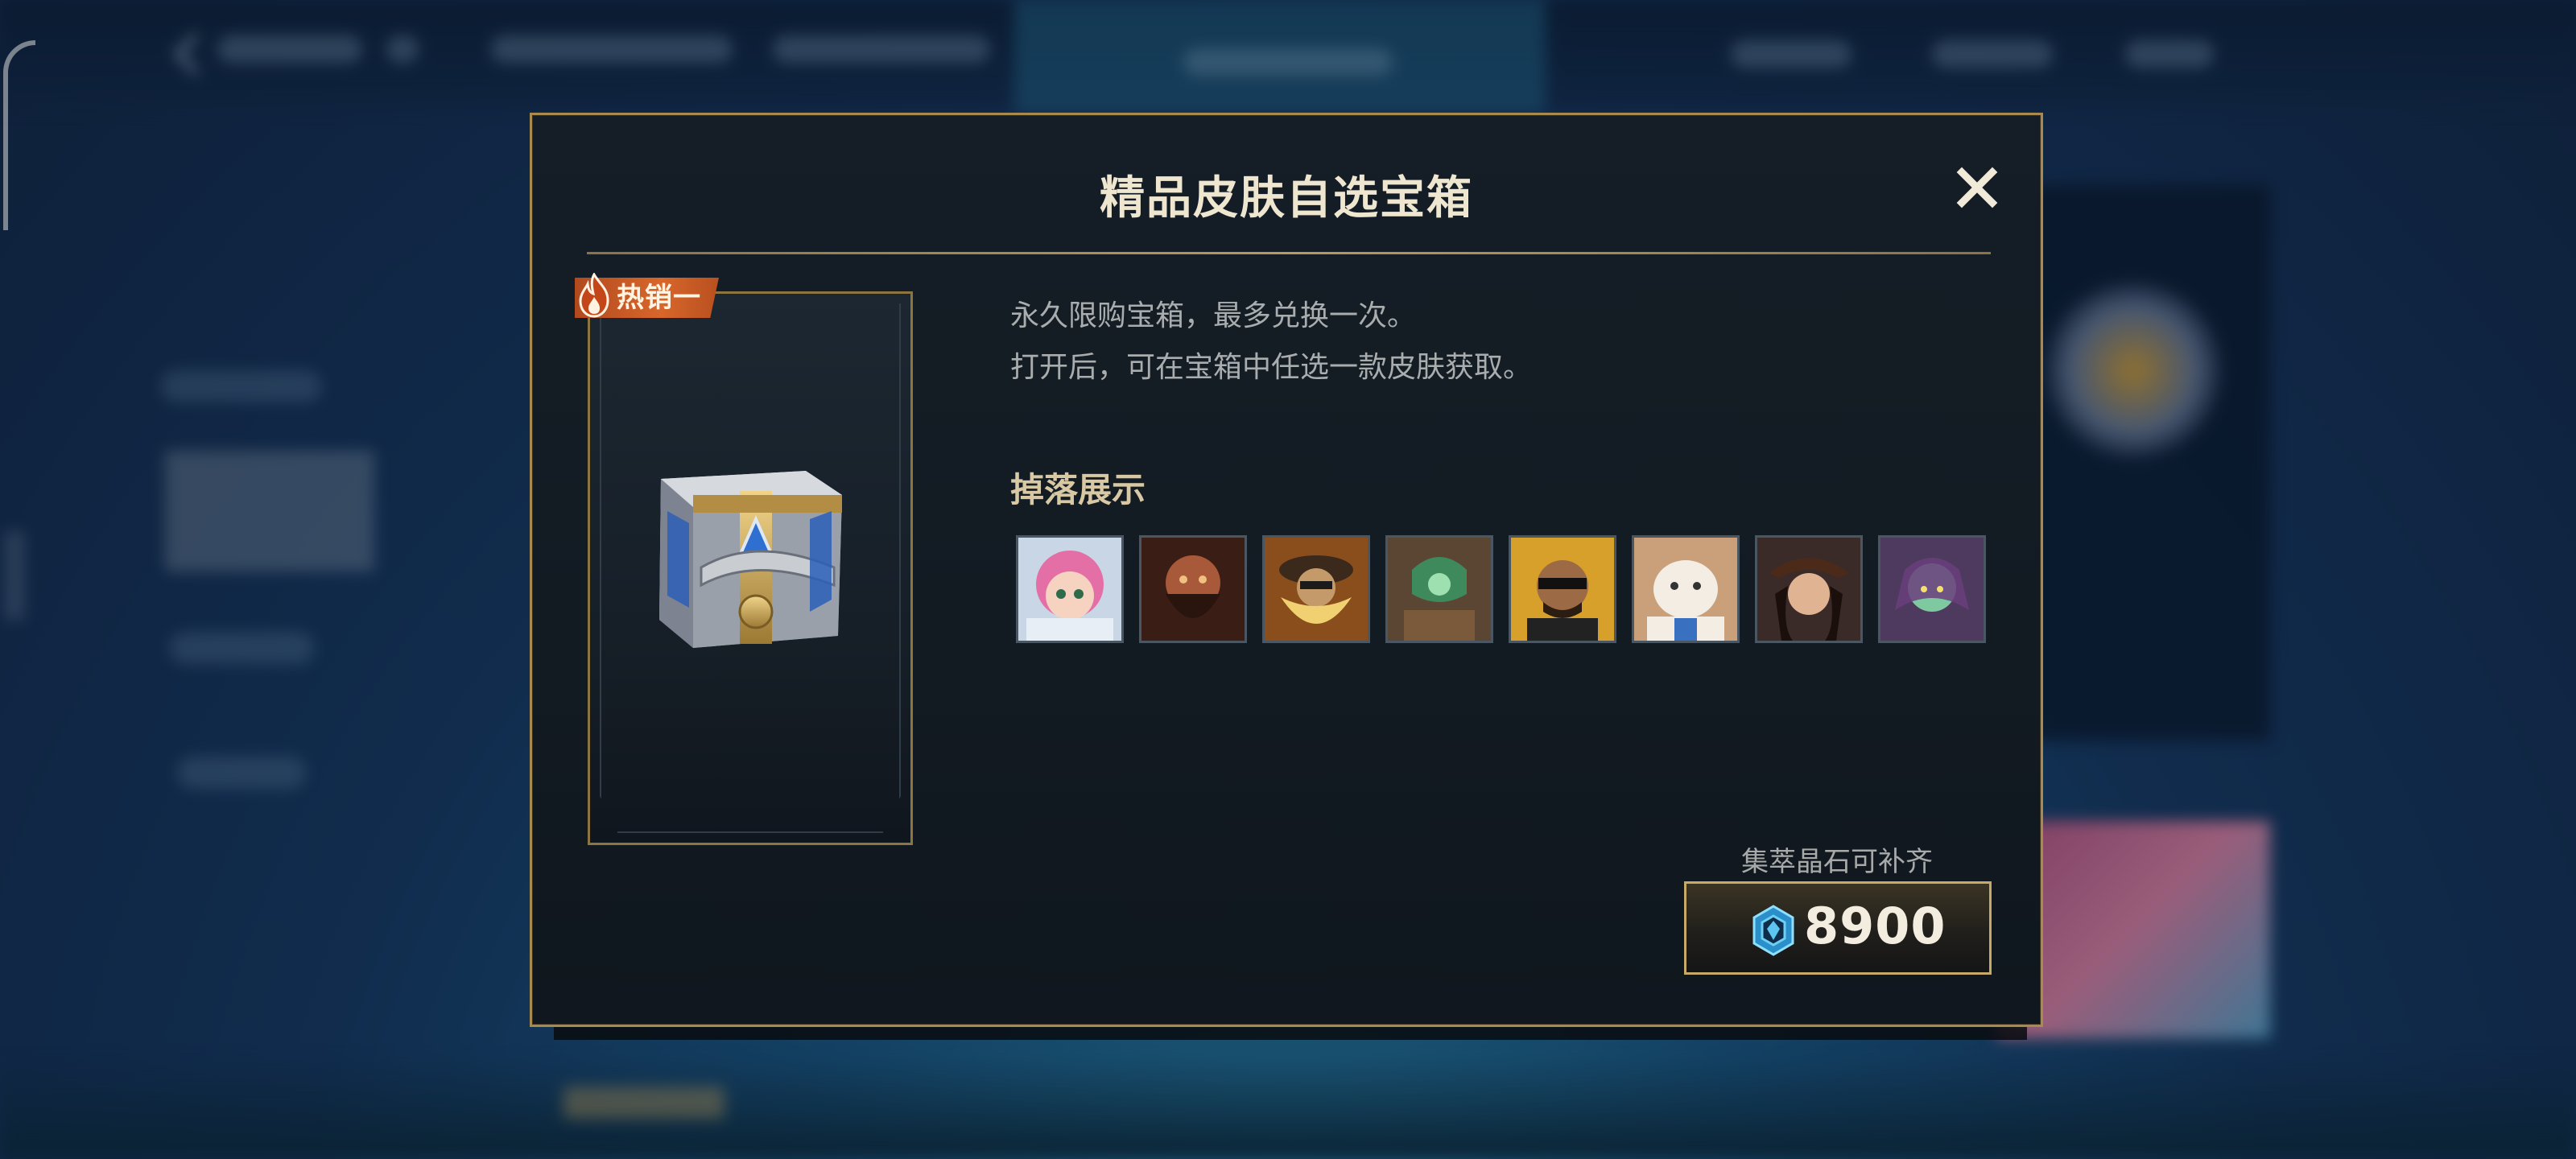  I want to click on skin-portrait-yellow-bearded-mage, so click(1316, 589).